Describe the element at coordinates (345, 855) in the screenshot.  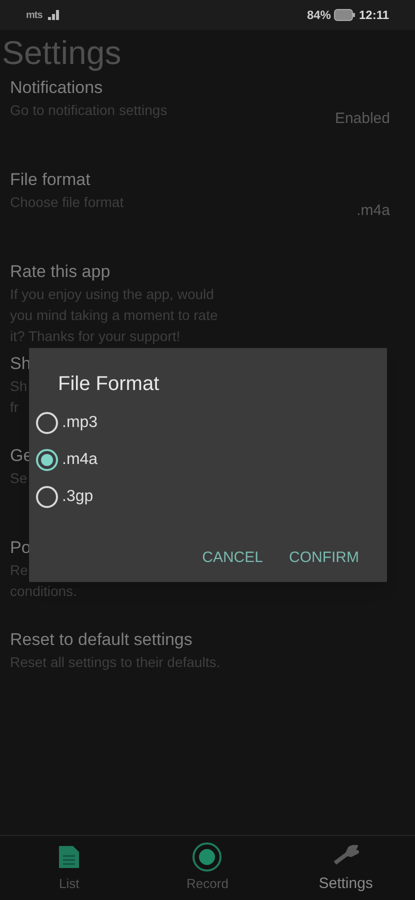
I see `wrench-icon` at that location.